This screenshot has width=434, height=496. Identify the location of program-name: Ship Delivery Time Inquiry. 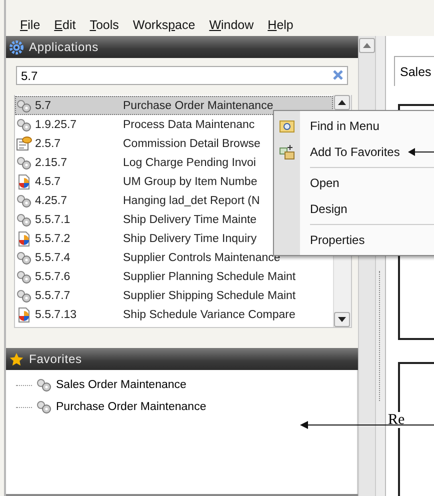
(190, 238).